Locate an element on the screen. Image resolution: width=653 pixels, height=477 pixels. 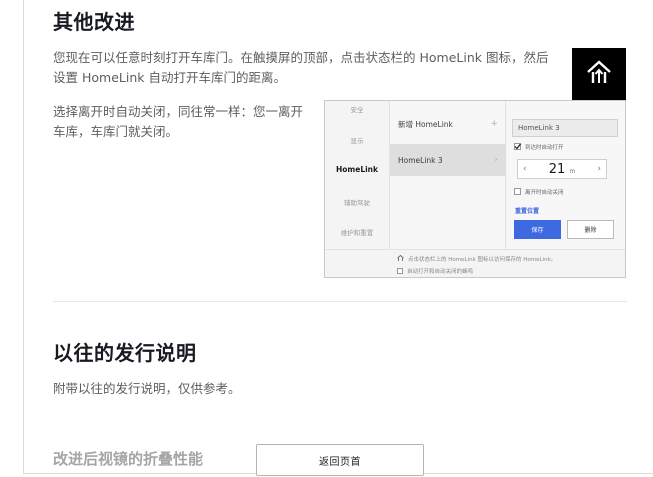
homelink-badge is located at coordinates (599, 74).